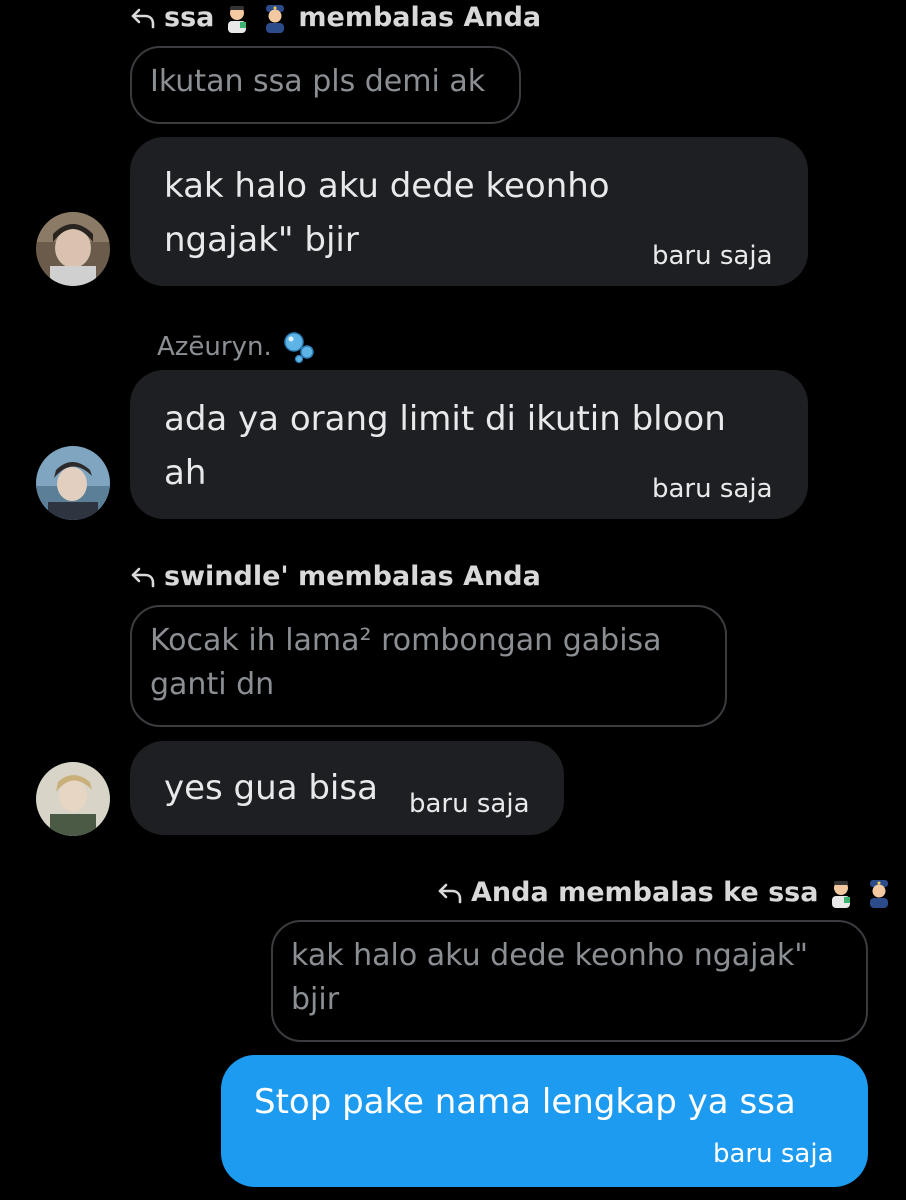 The height and width of the screenshot is (1200, 906). I want to click on message-text: yes gua bisa, so click(271, 788).